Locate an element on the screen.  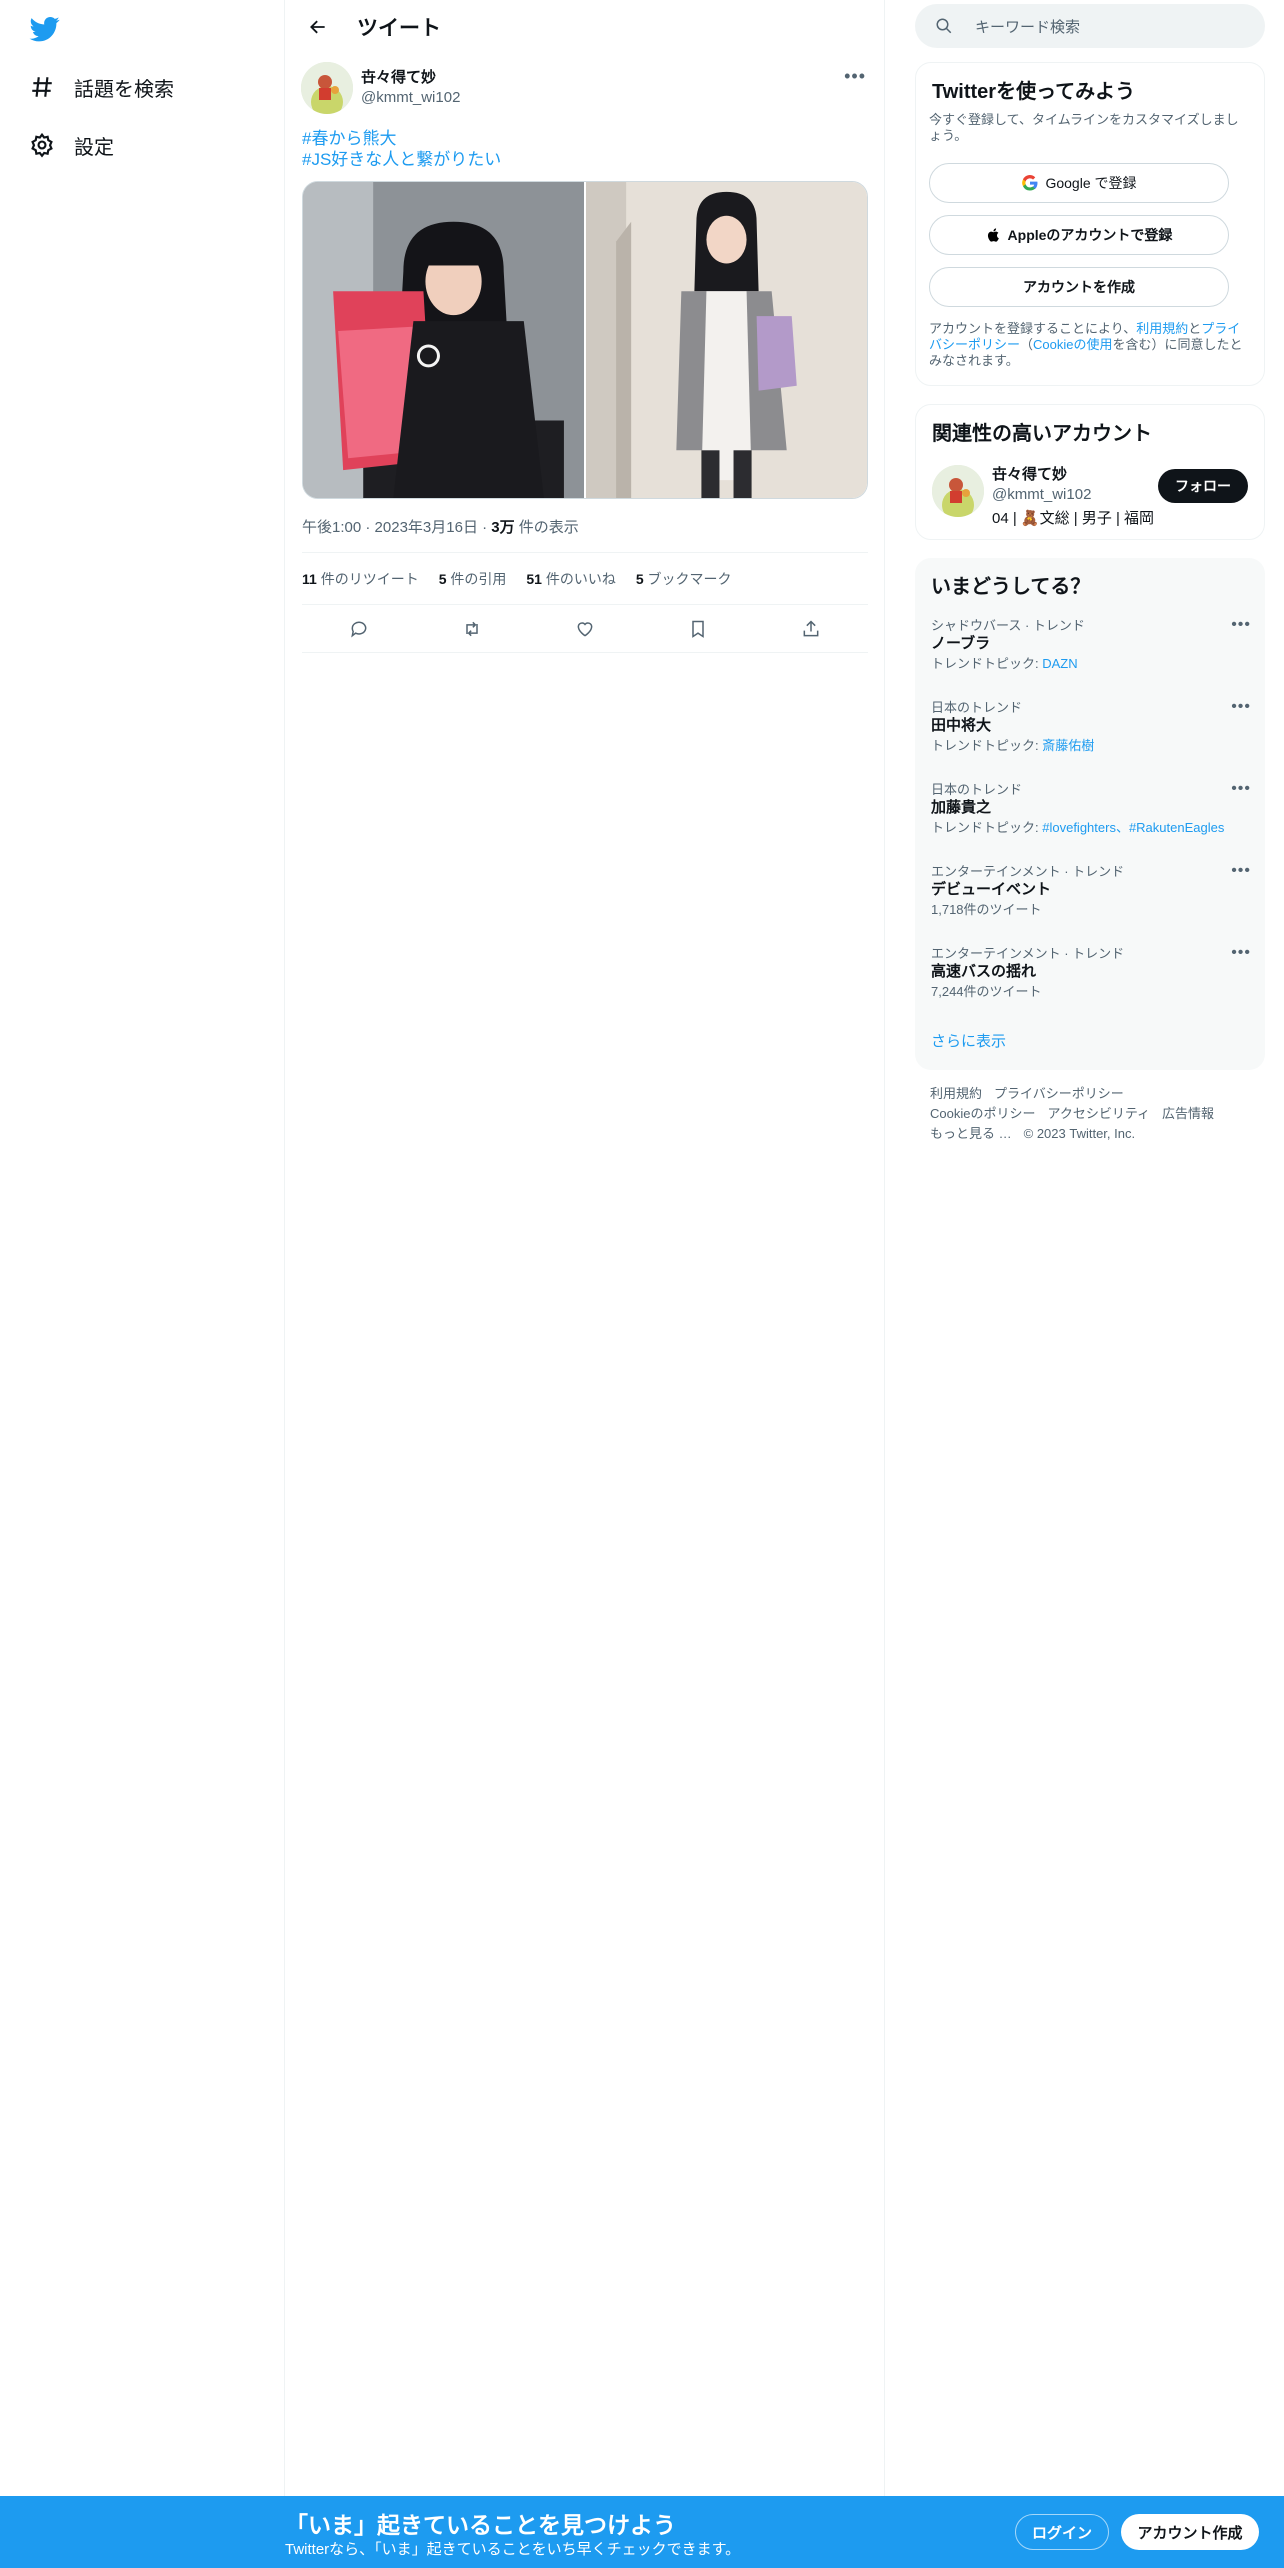
apple-signup-button: Appleのアカウントで登録 is located at coordinates (1079, 235).